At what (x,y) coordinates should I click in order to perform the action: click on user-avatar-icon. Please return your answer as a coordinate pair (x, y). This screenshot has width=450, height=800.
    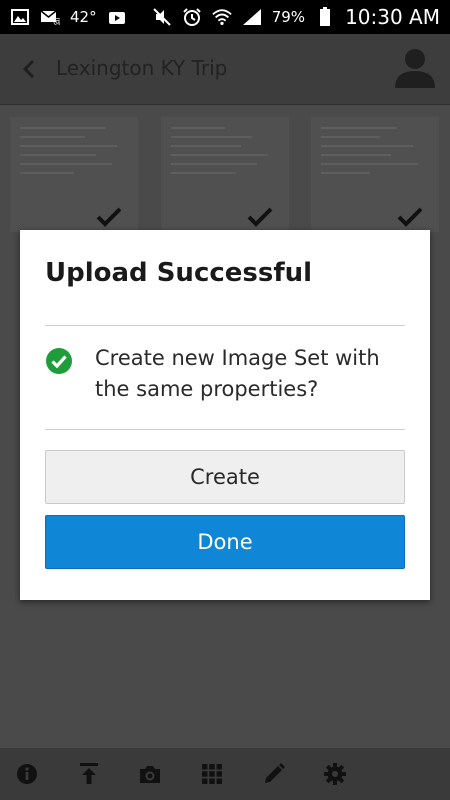
    Looking at the image, I should click on (415, 67).